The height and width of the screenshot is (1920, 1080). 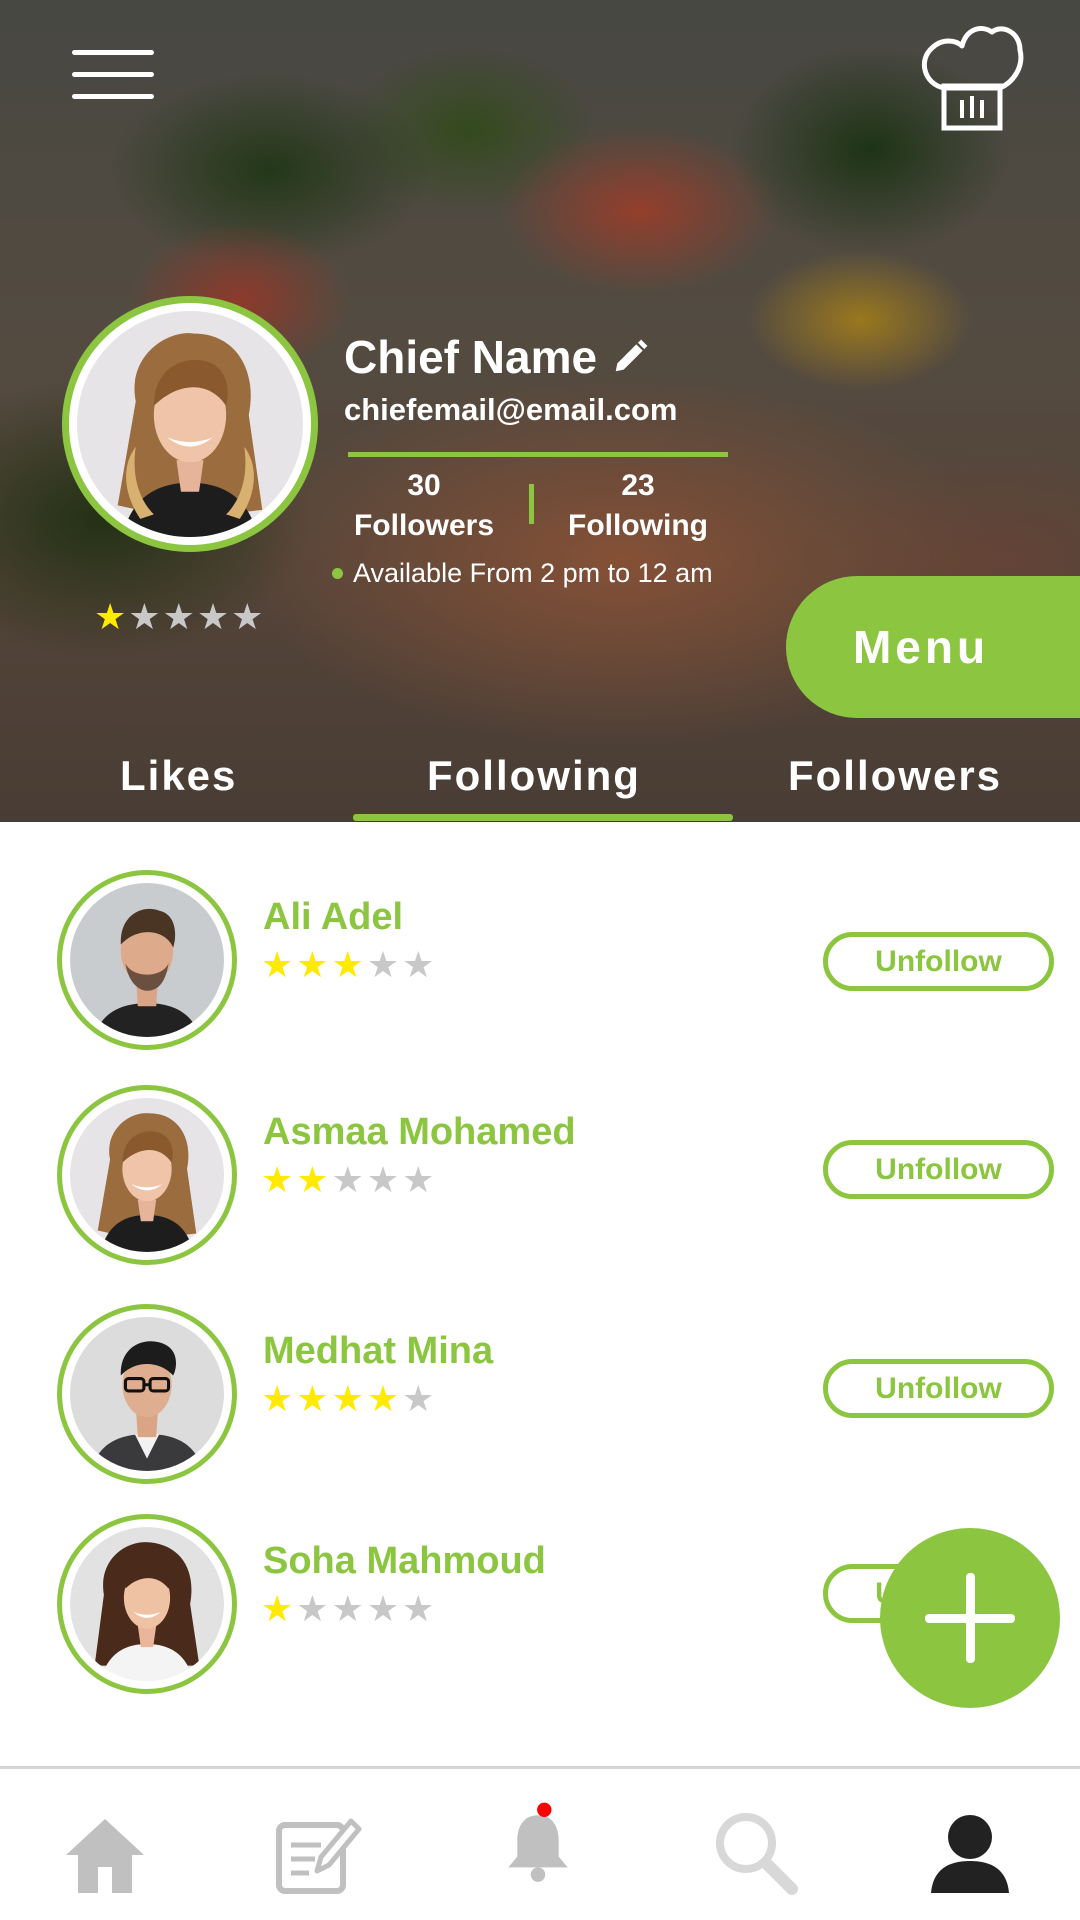 What do you see at coordinates (544, 1809) in the screenshot?
I see `notification-badge` at bounding box center [544, 1809].